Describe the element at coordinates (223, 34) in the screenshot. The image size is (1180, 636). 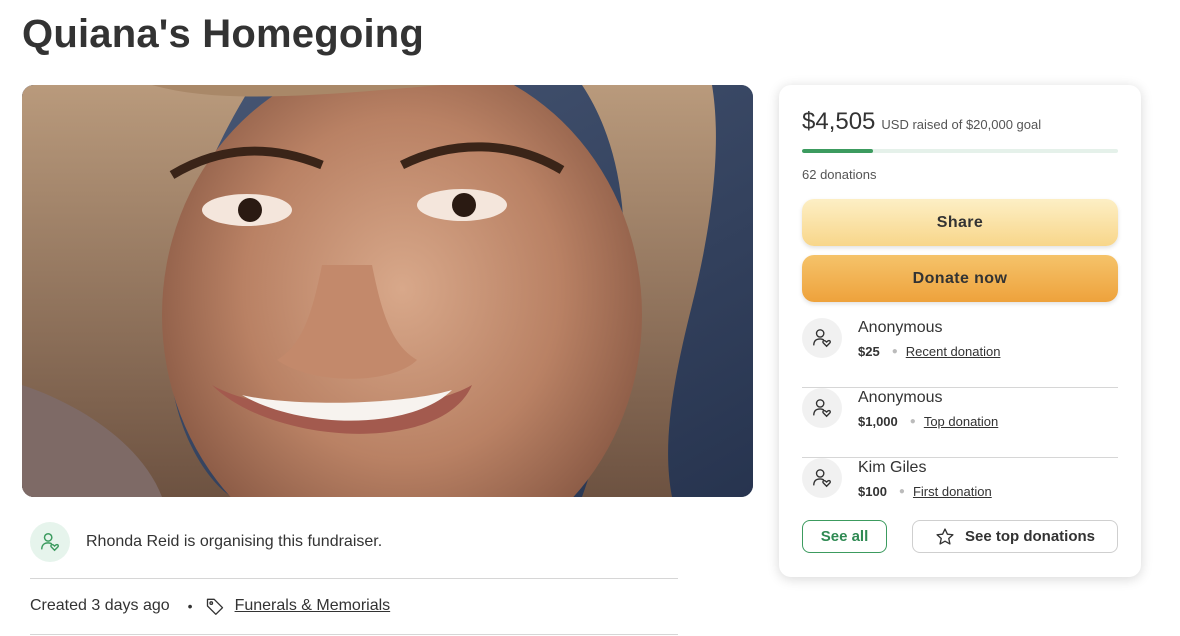
I see `page-title: Quiana's Homegoing` at that location.